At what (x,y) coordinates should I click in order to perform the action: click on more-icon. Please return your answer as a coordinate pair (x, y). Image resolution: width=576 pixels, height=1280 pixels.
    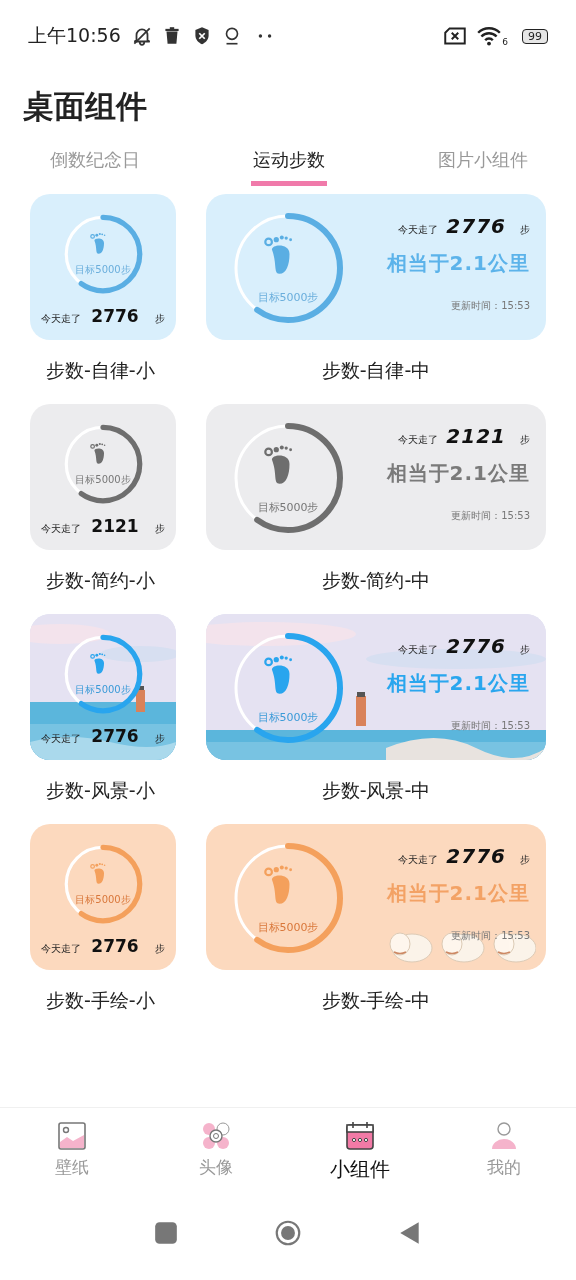
    Looking at the image, I should click on (264, 36).